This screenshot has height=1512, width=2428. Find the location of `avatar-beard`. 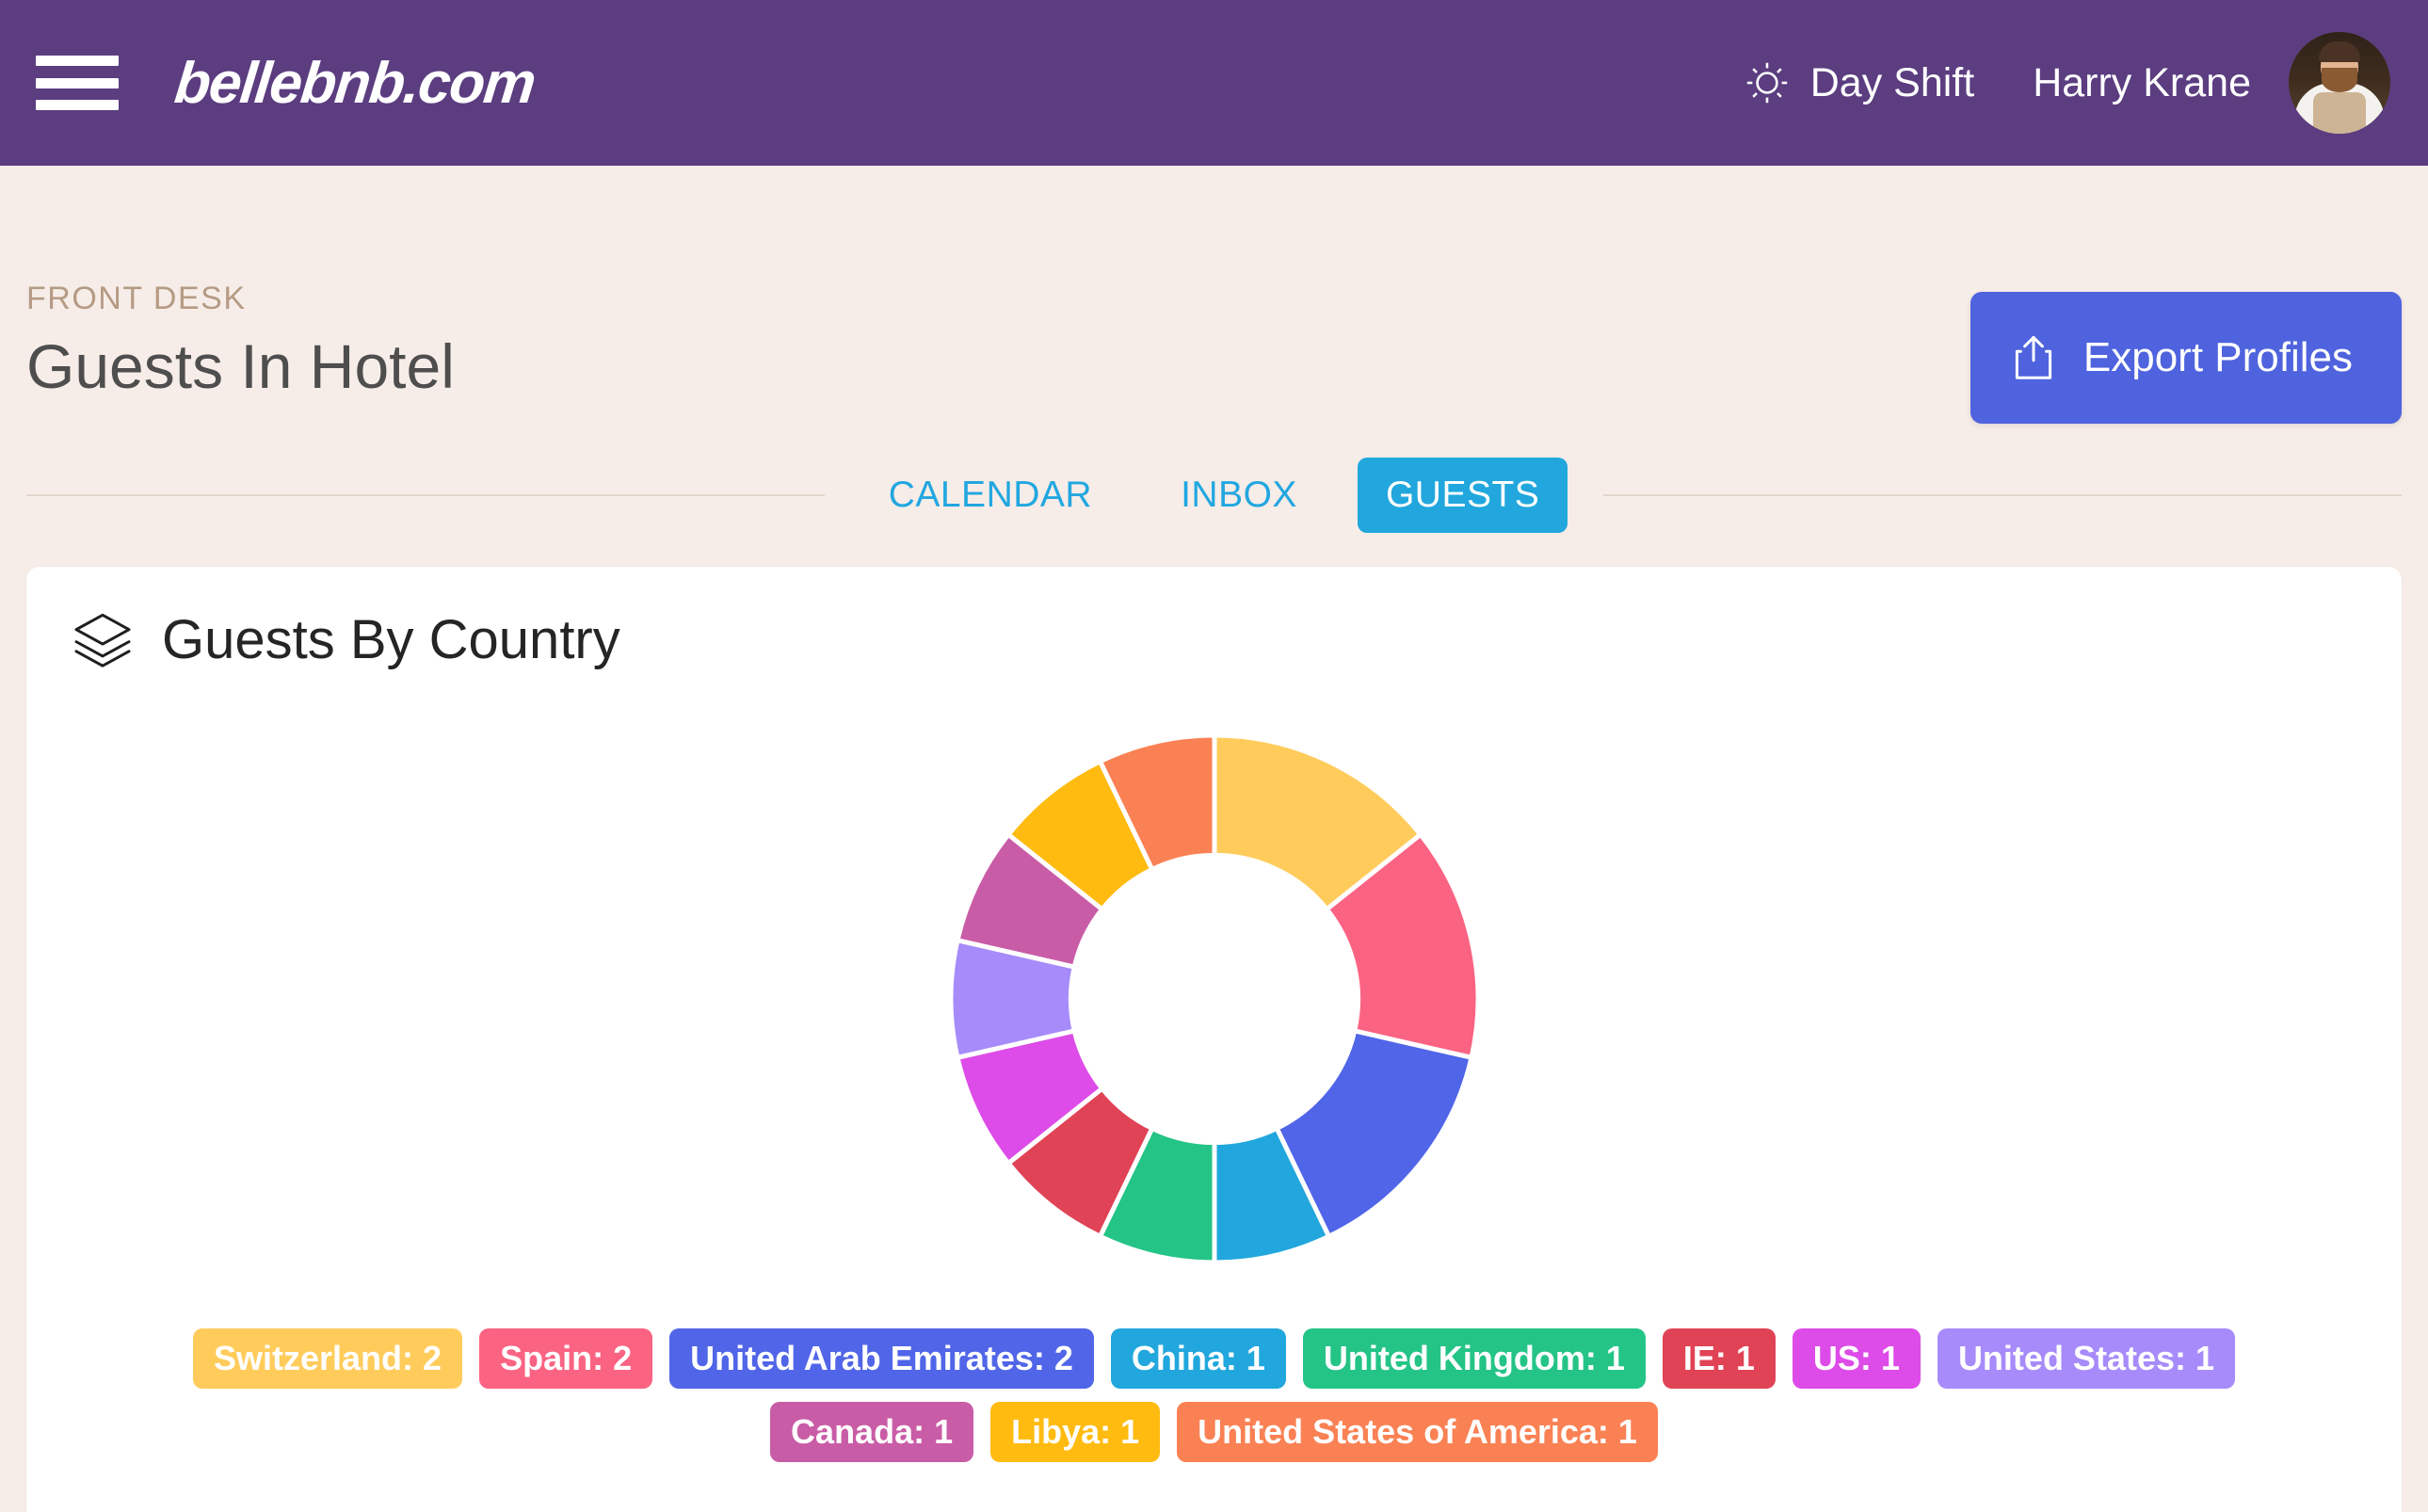

avatar-beard is located at coordinates (2340, 80).